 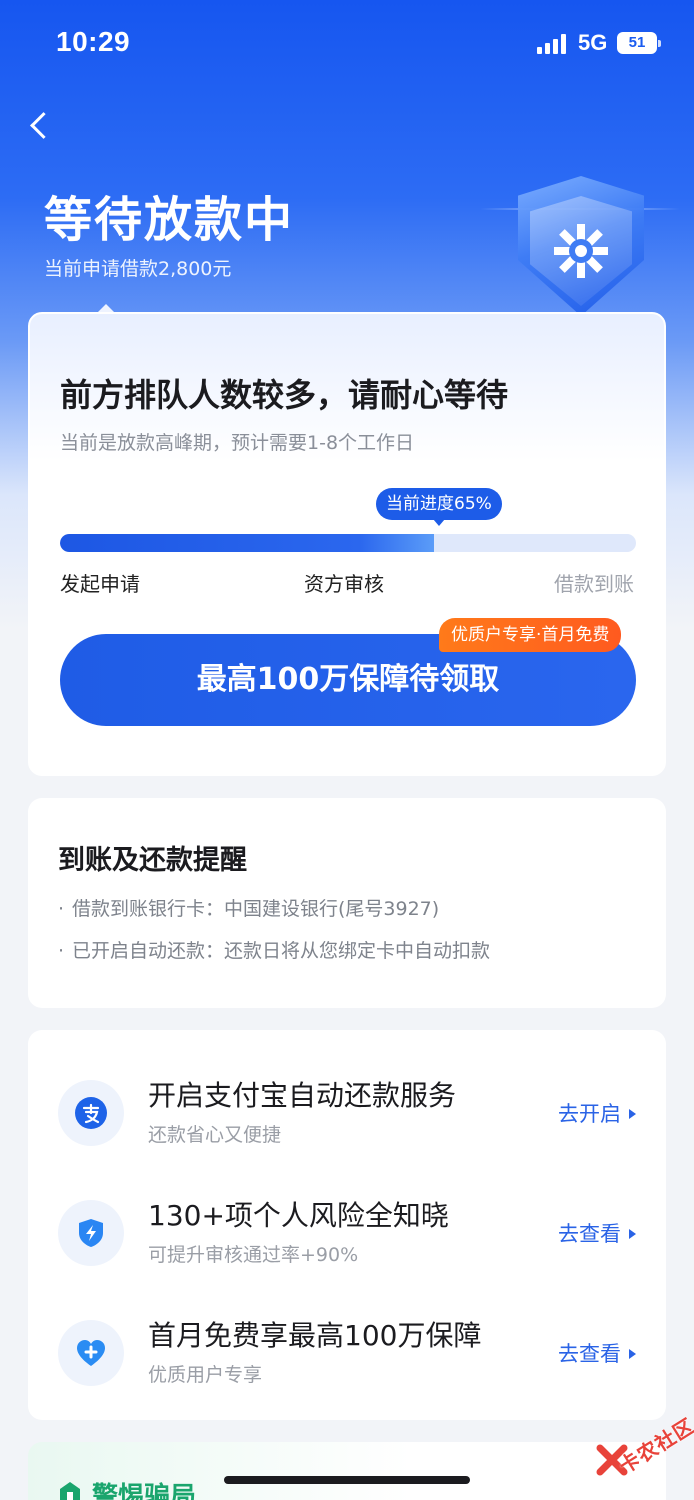 What do you see at coordinates (530, 635) in the screenshot?
I see `promo-badge: 优质户专享·首月免费` at bounding box center [530, 635].